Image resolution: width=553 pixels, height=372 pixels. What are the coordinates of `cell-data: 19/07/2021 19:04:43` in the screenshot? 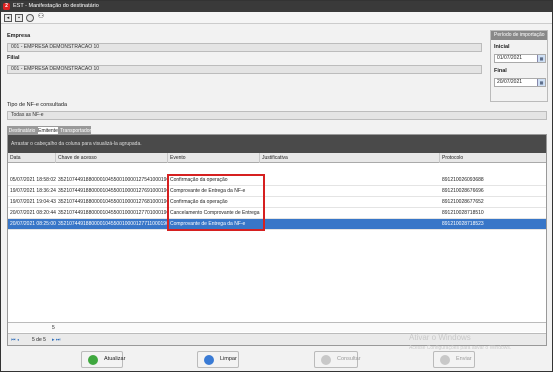 It's located at (33, 202).